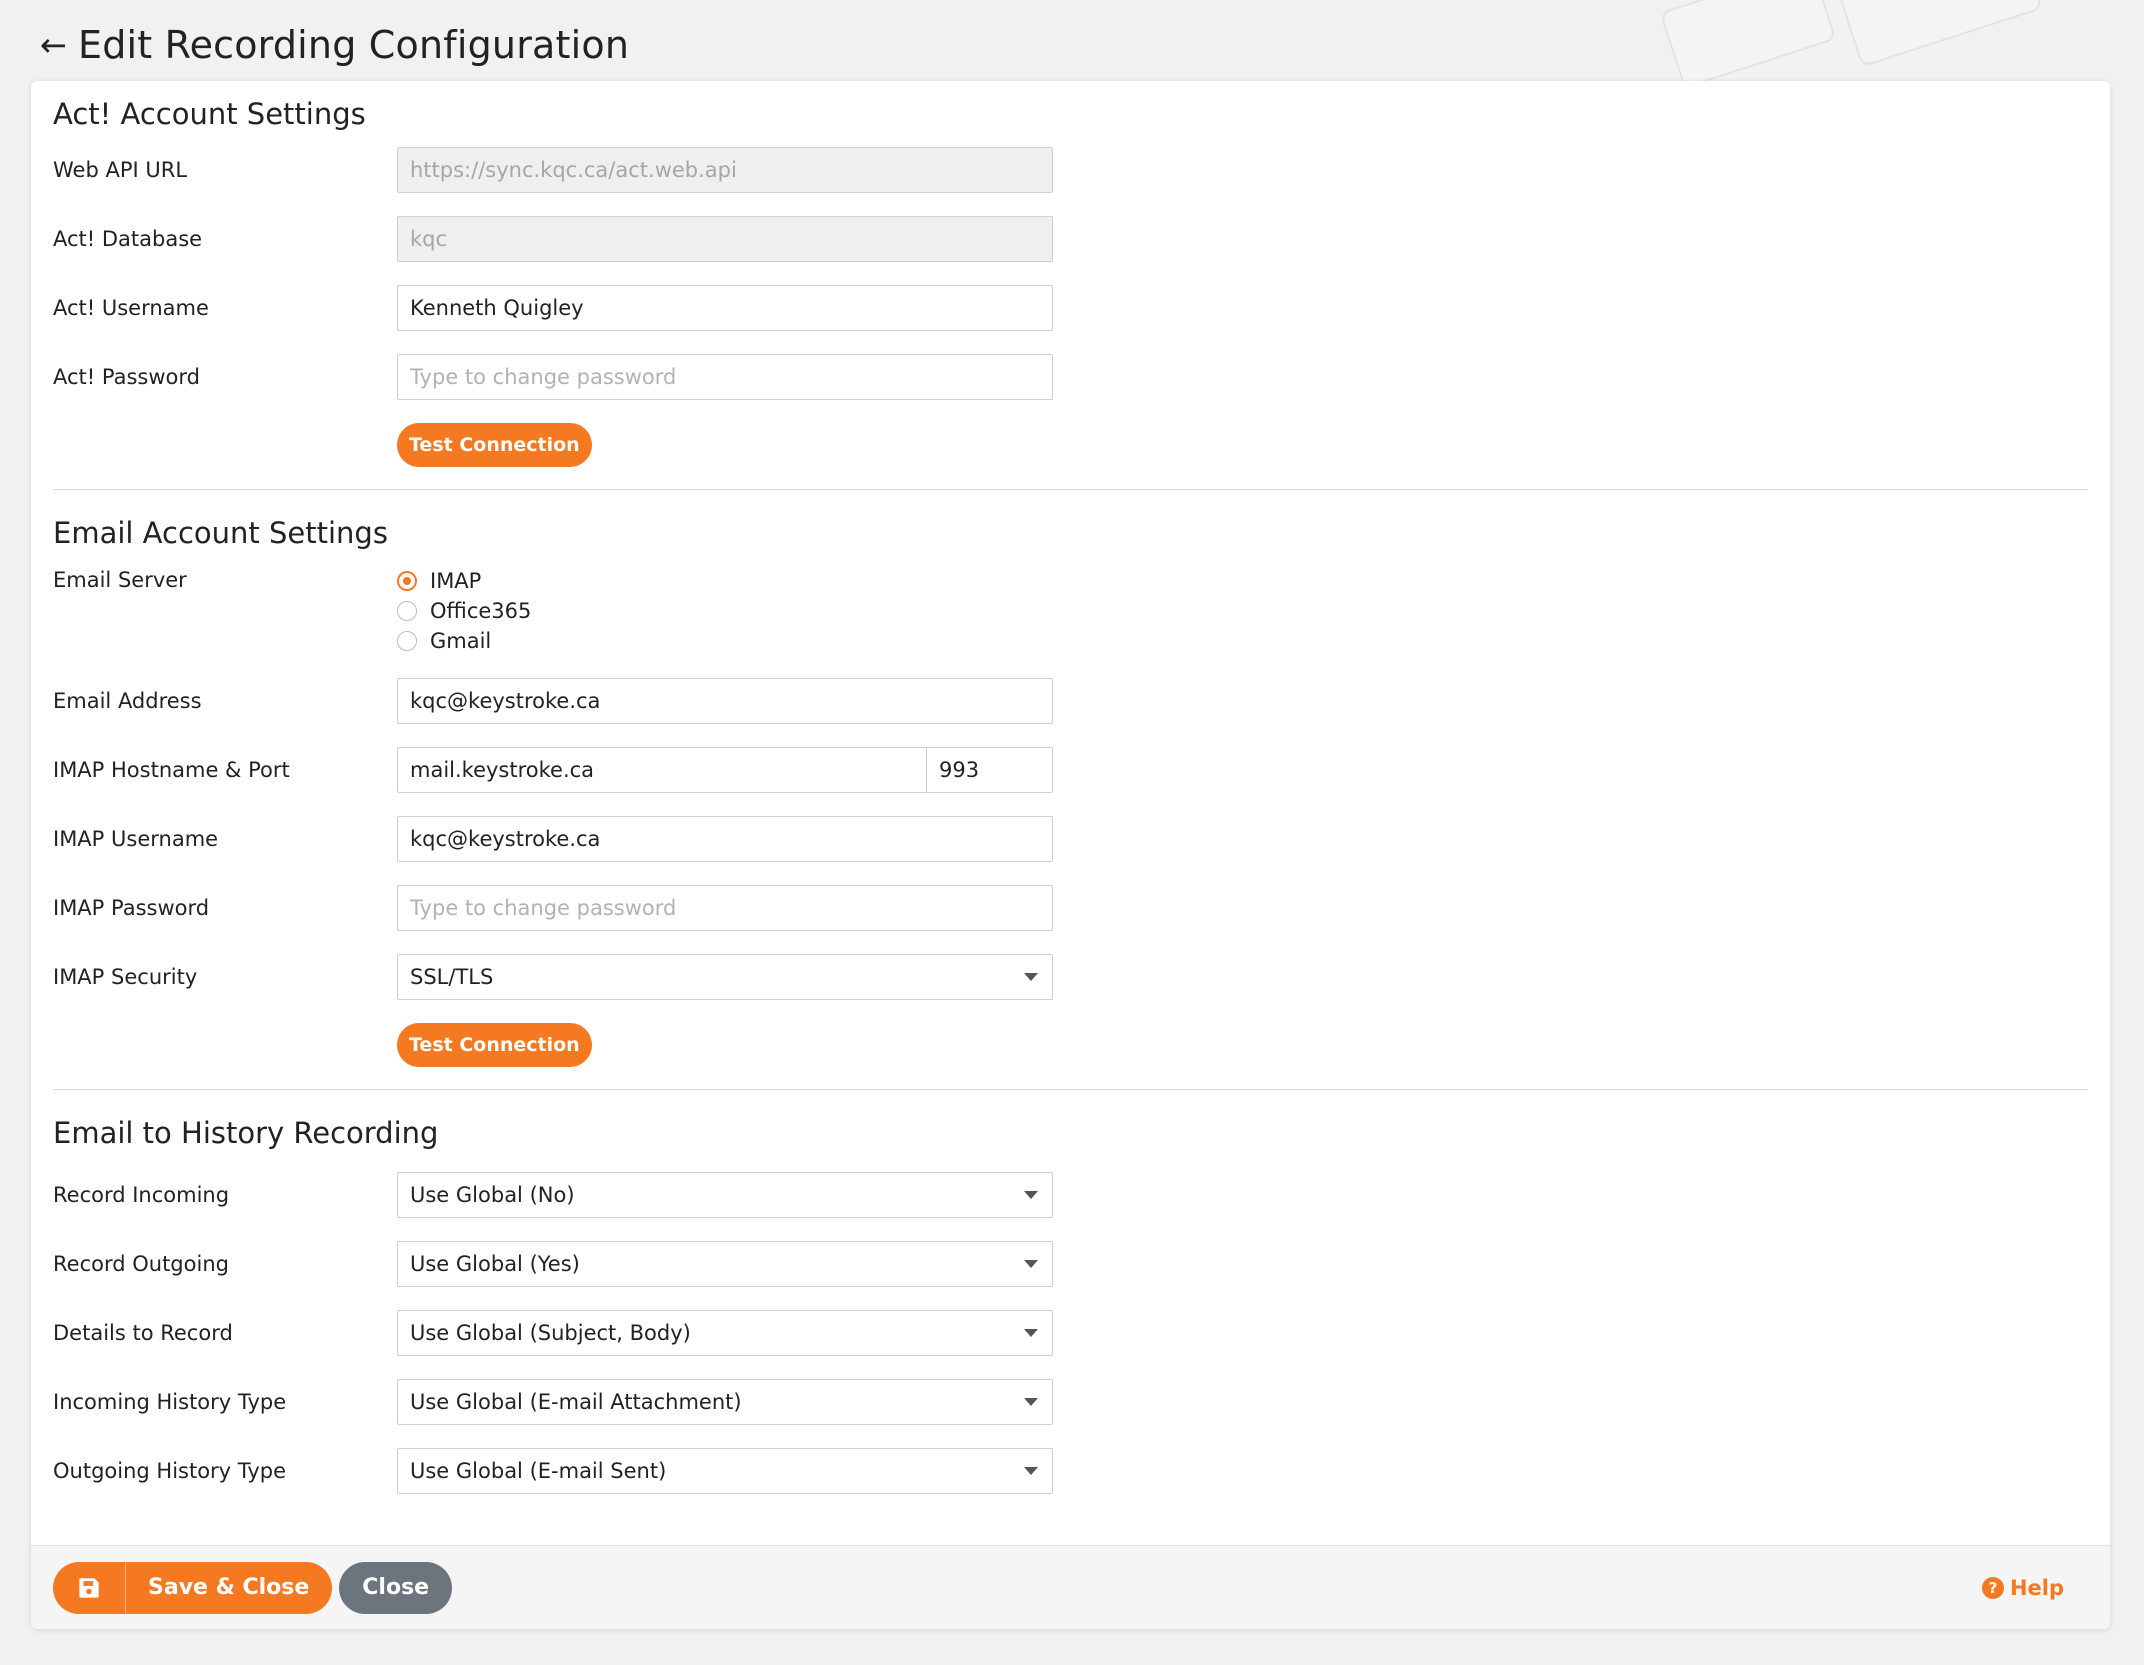 The height and width of the screenshot is (1665, 2144). What do you see at coordinates (1992, 1587) in the screenshot?
I see `question-circle-icon: ?` at bounding box center [1992, 1587].